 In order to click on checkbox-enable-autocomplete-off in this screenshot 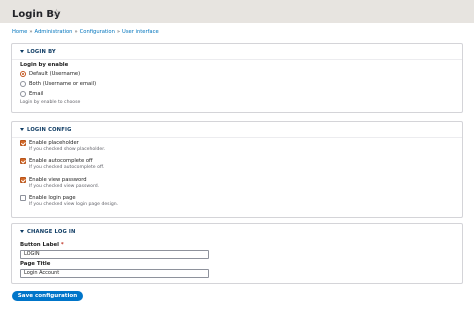, I will do `click(23, 161)`.